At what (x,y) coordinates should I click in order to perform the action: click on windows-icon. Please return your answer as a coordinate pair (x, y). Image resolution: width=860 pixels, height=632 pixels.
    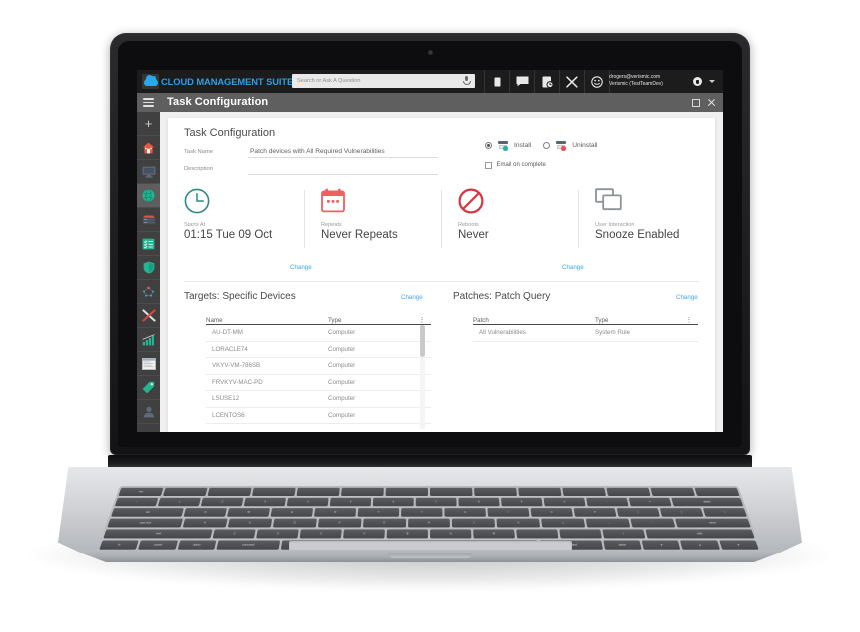
    Looking at the image, I should click on (608, 202).